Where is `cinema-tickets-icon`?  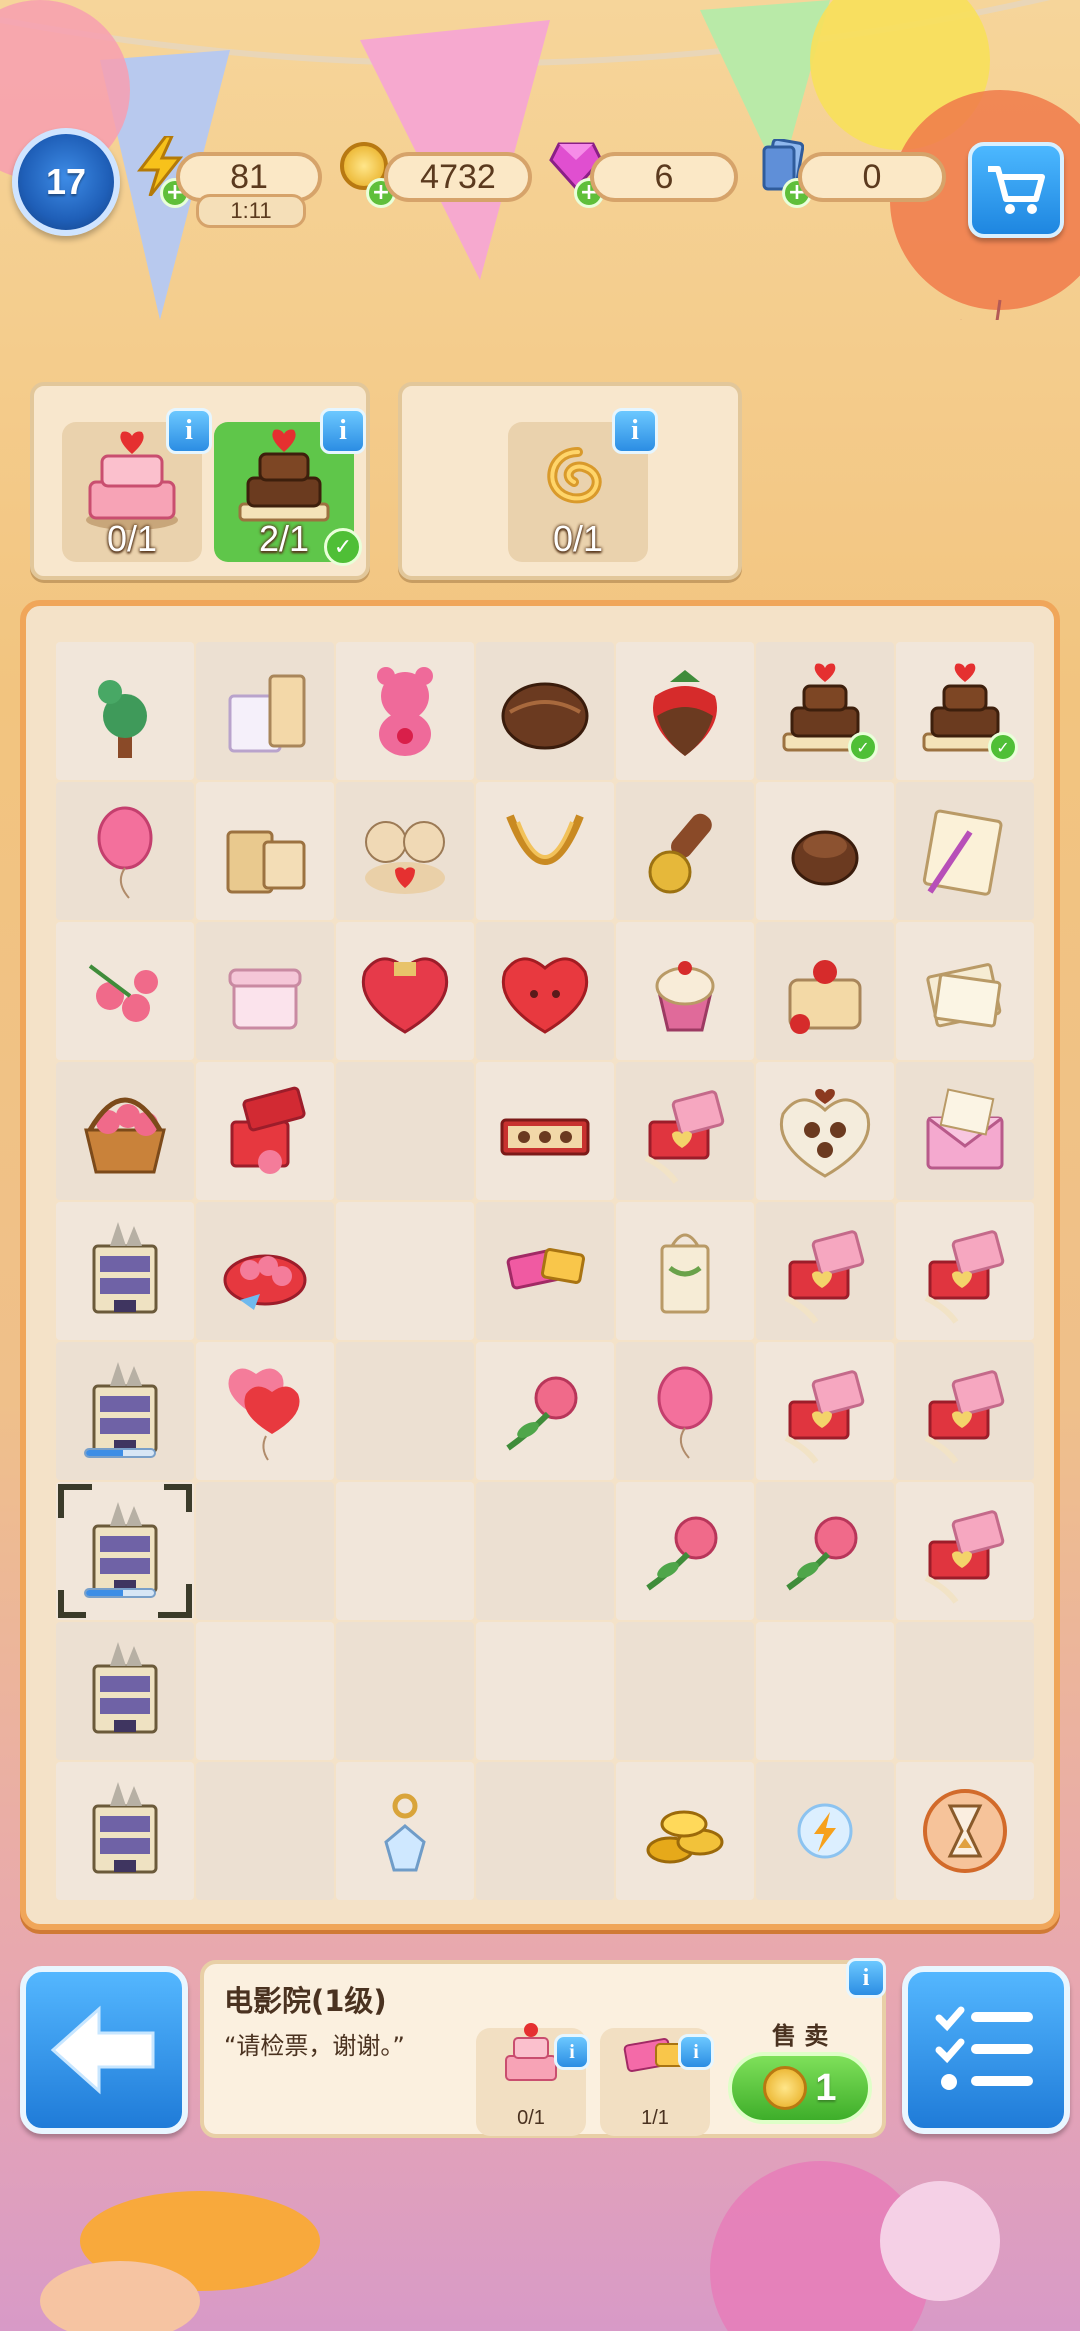 cinema-tickets-icon is located at coordinates (545, 1271).